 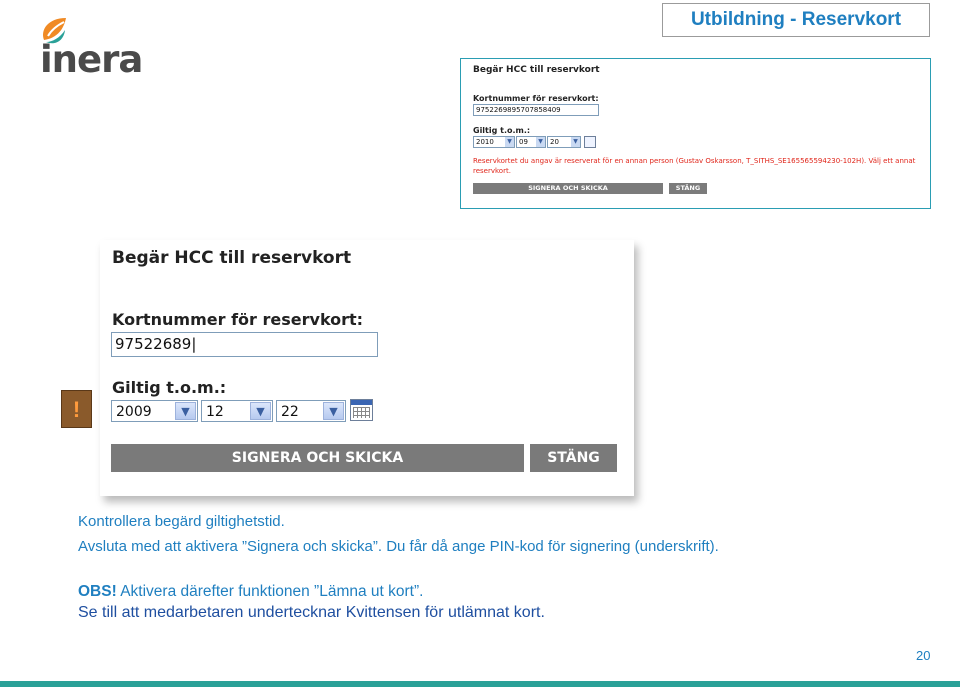 I want to click on small-year-select: 2010 ▼, so click(x=494, y=142).